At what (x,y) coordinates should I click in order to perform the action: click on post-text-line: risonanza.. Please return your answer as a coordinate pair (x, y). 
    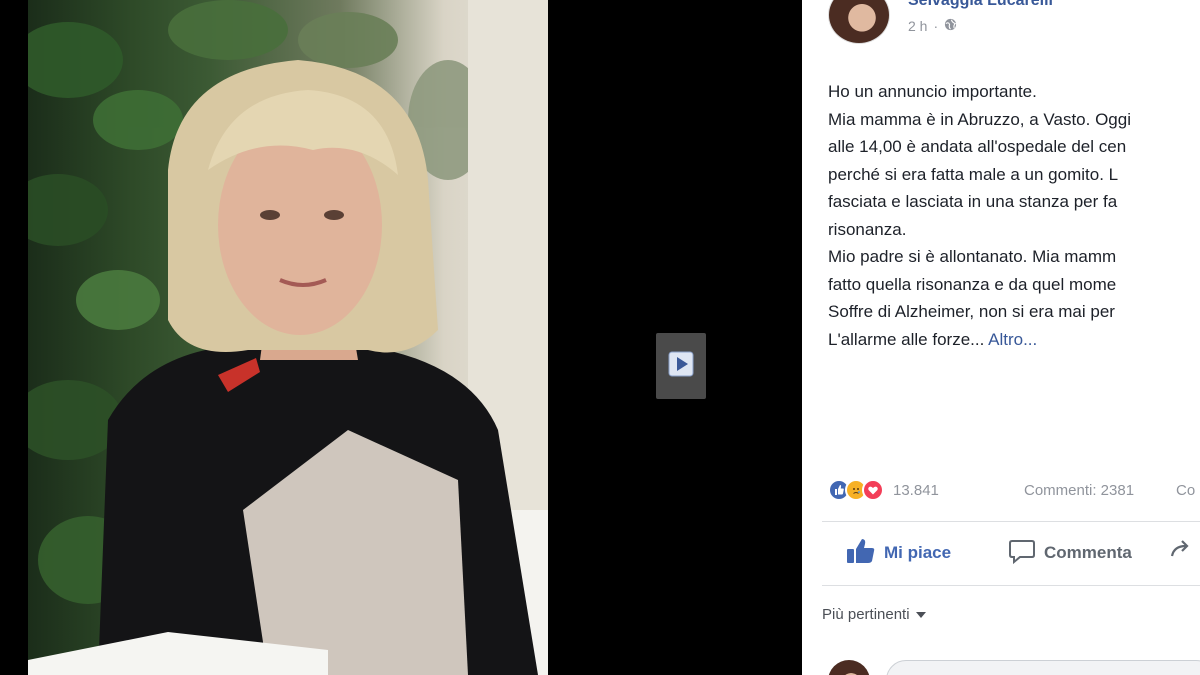
    Looking at the image, I should click on (867, 229).